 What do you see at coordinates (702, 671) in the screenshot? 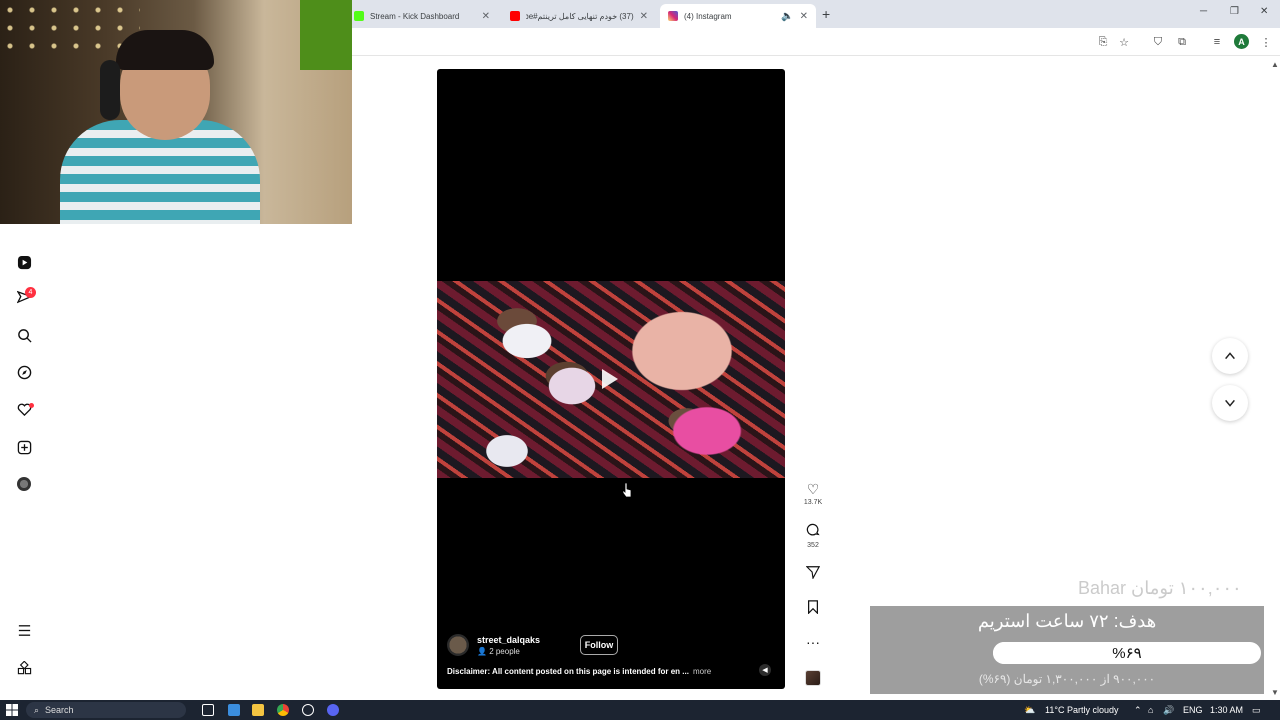
I see `more-link: more` at bounding box center [702, 671].